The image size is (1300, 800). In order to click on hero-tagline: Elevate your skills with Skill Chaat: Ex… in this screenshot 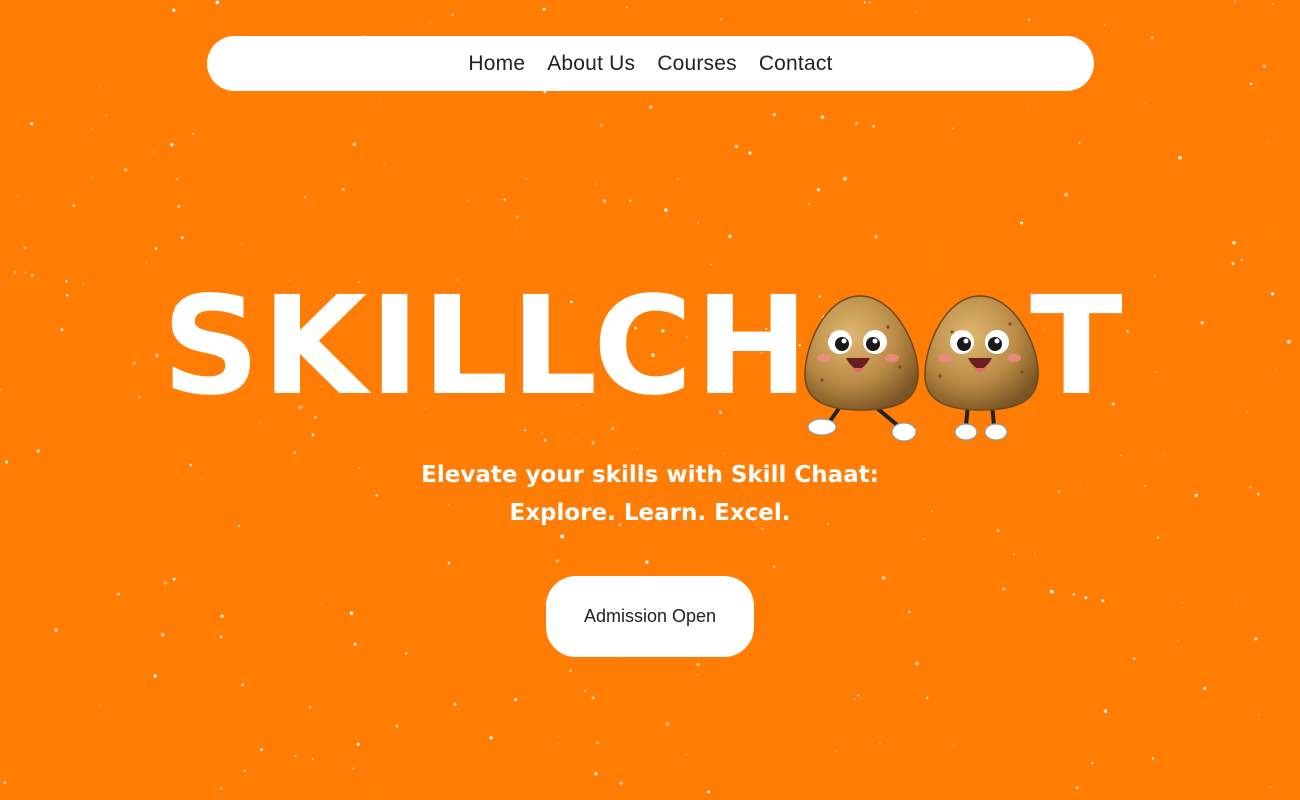, I will do `click(650, 494)`.